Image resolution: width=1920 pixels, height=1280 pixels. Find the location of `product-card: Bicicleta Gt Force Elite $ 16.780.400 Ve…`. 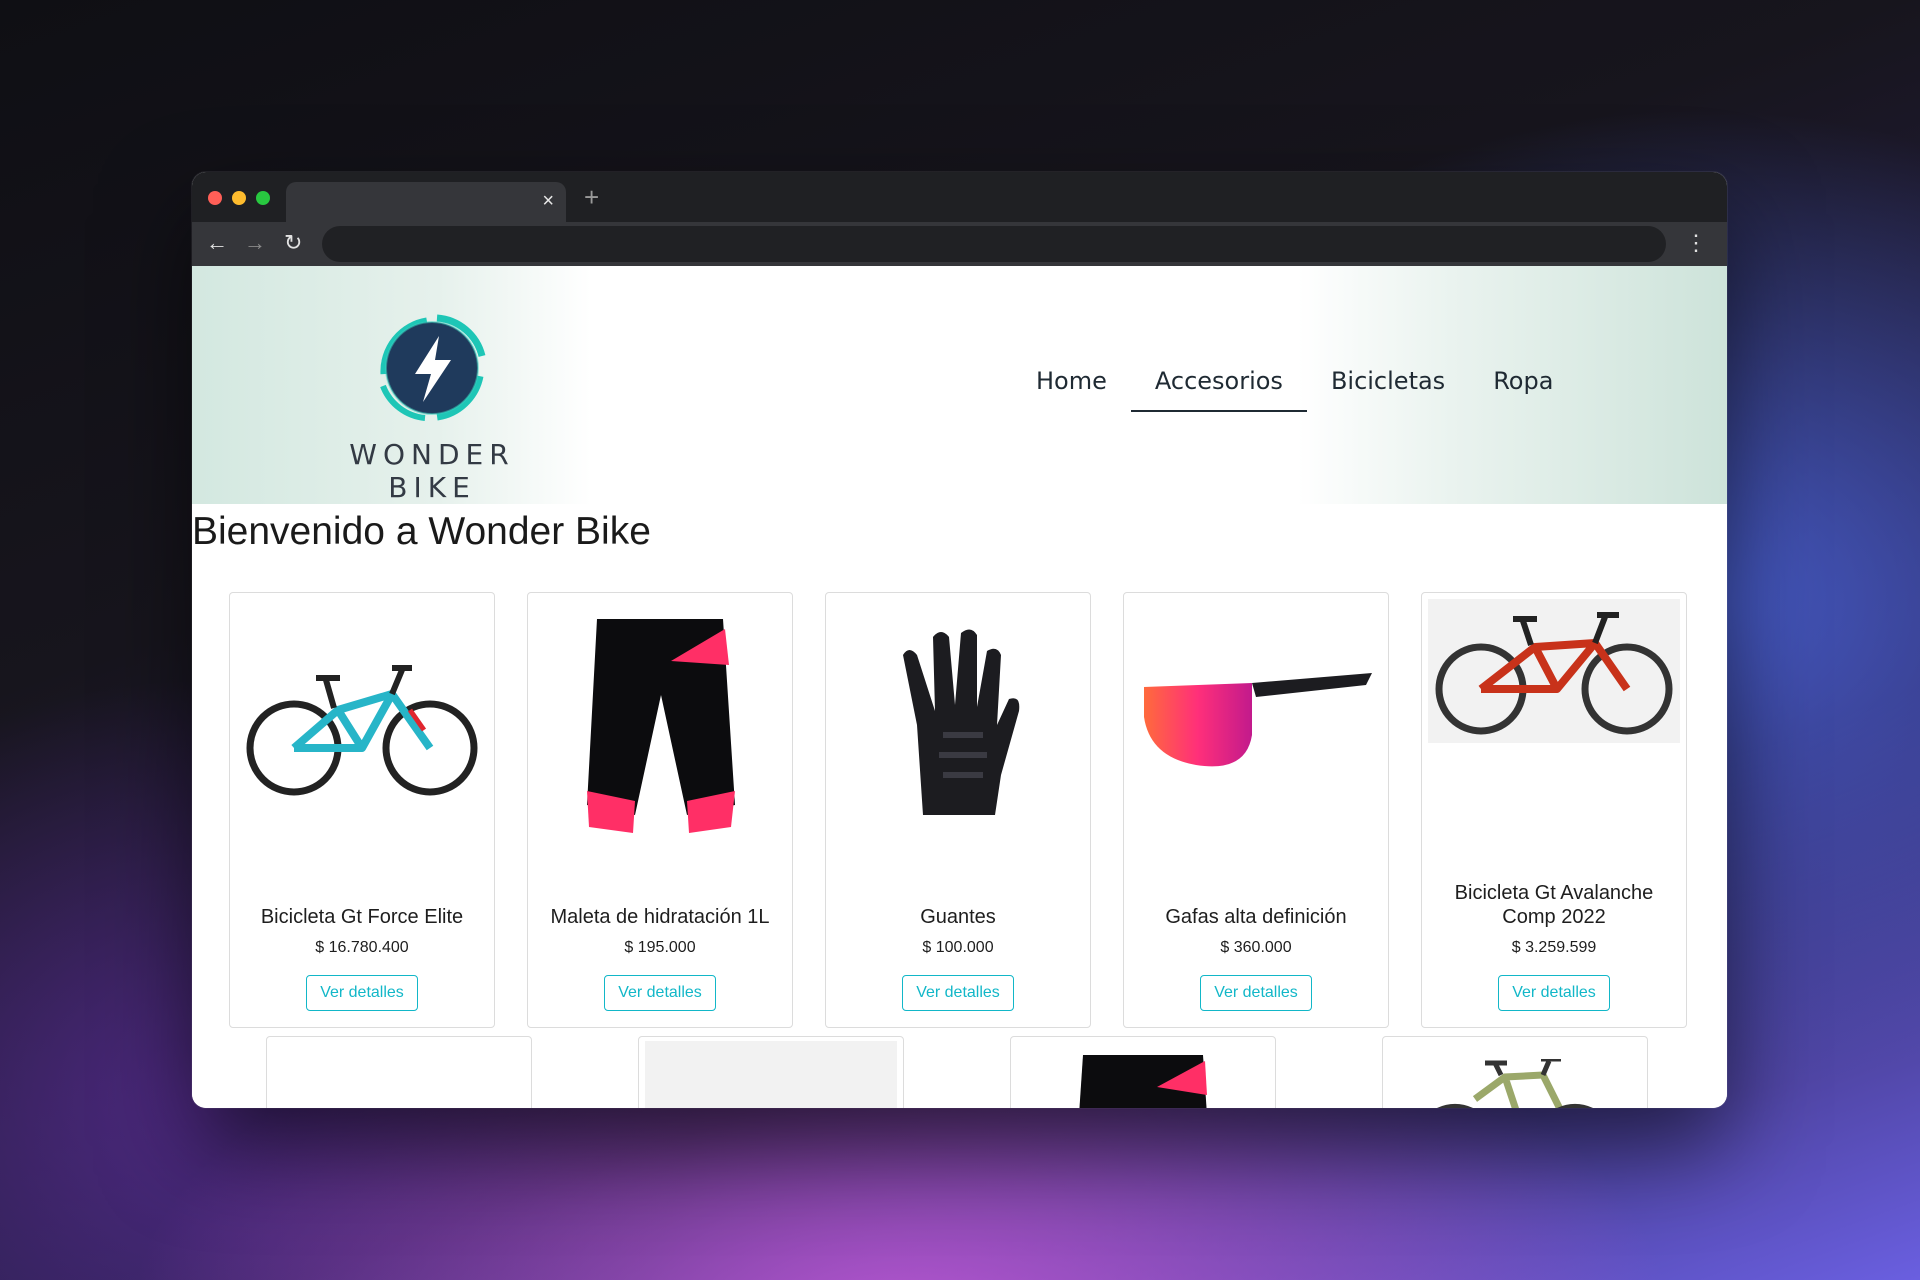

product-card: Bicicleta Gt Force Elite $ 16.780.400 Ve… is located at coordinates (362, 810).